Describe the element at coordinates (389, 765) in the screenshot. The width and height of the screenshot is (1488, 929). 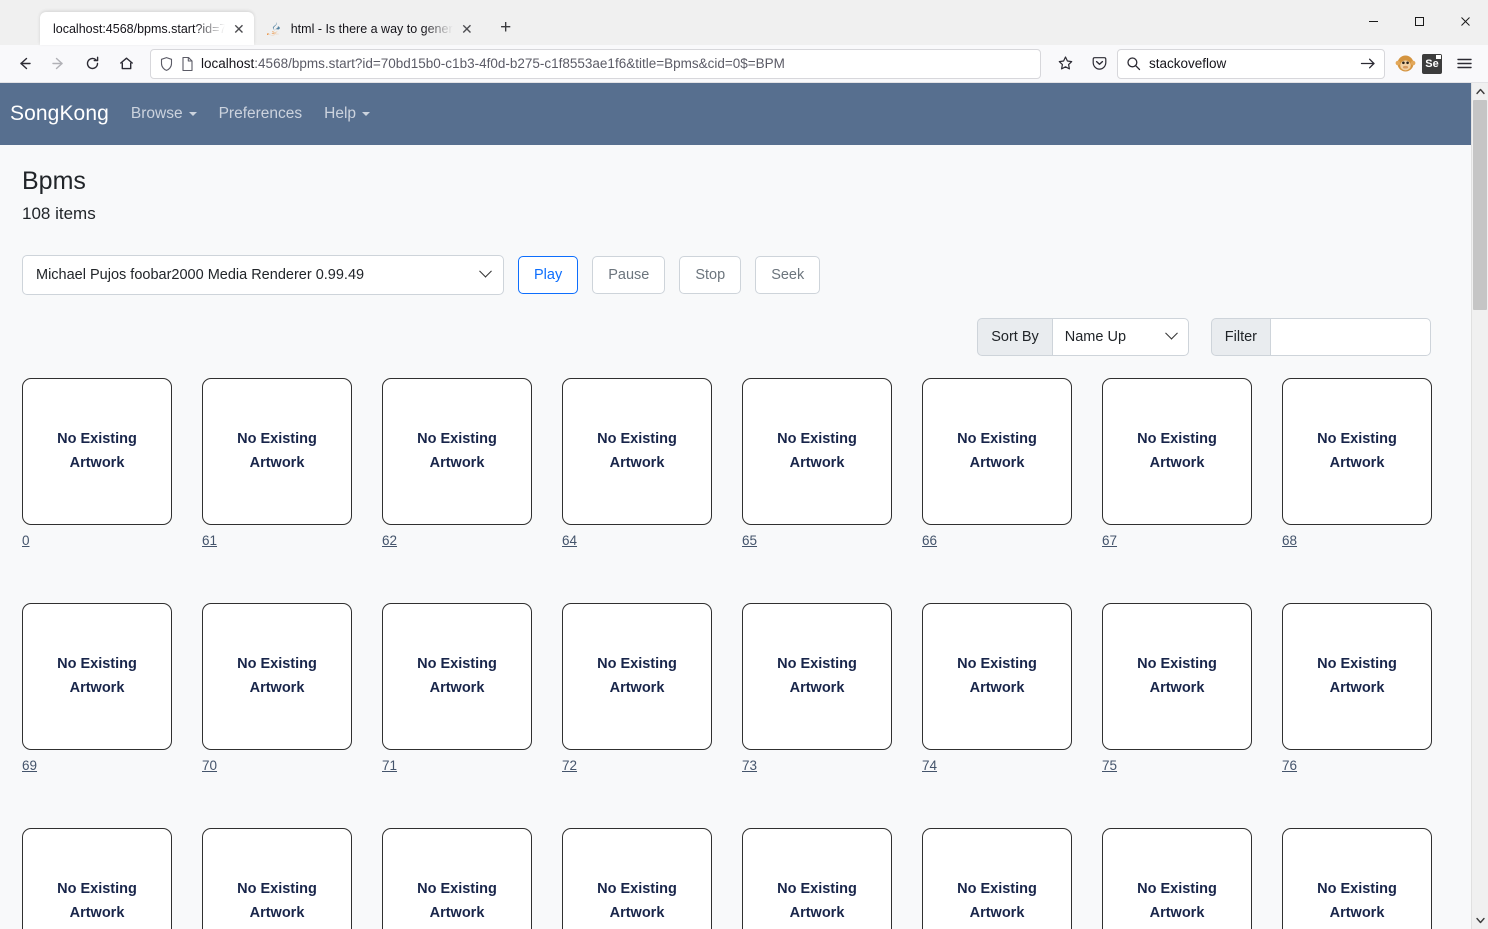
I see `artwork-cell-link: 71` at that location.